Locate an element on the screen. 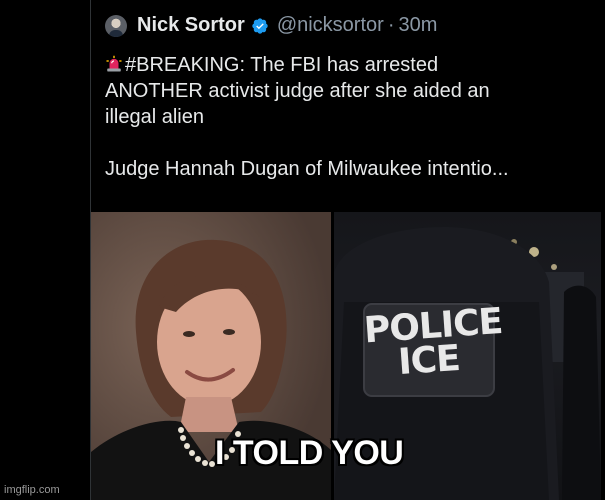 The width and height of the screenshot is (605, 500). verified-badge-icon is located at coordinates (260, 25).